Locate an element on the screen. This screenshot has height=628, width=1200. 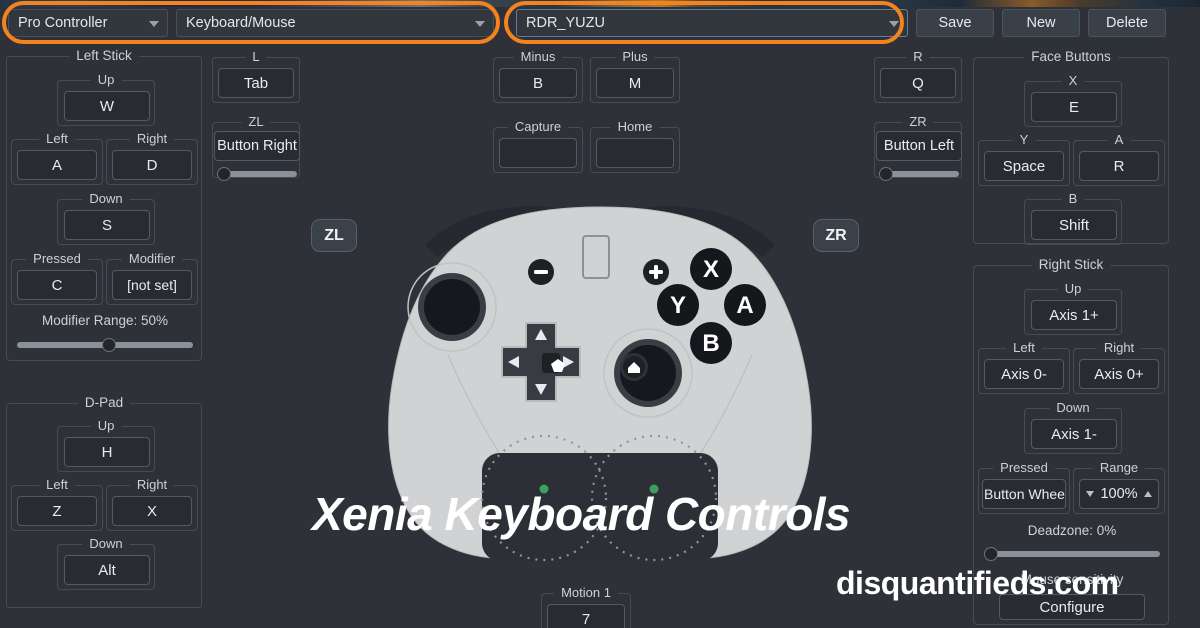
home-label: Home is located at coordinates (635, 126).